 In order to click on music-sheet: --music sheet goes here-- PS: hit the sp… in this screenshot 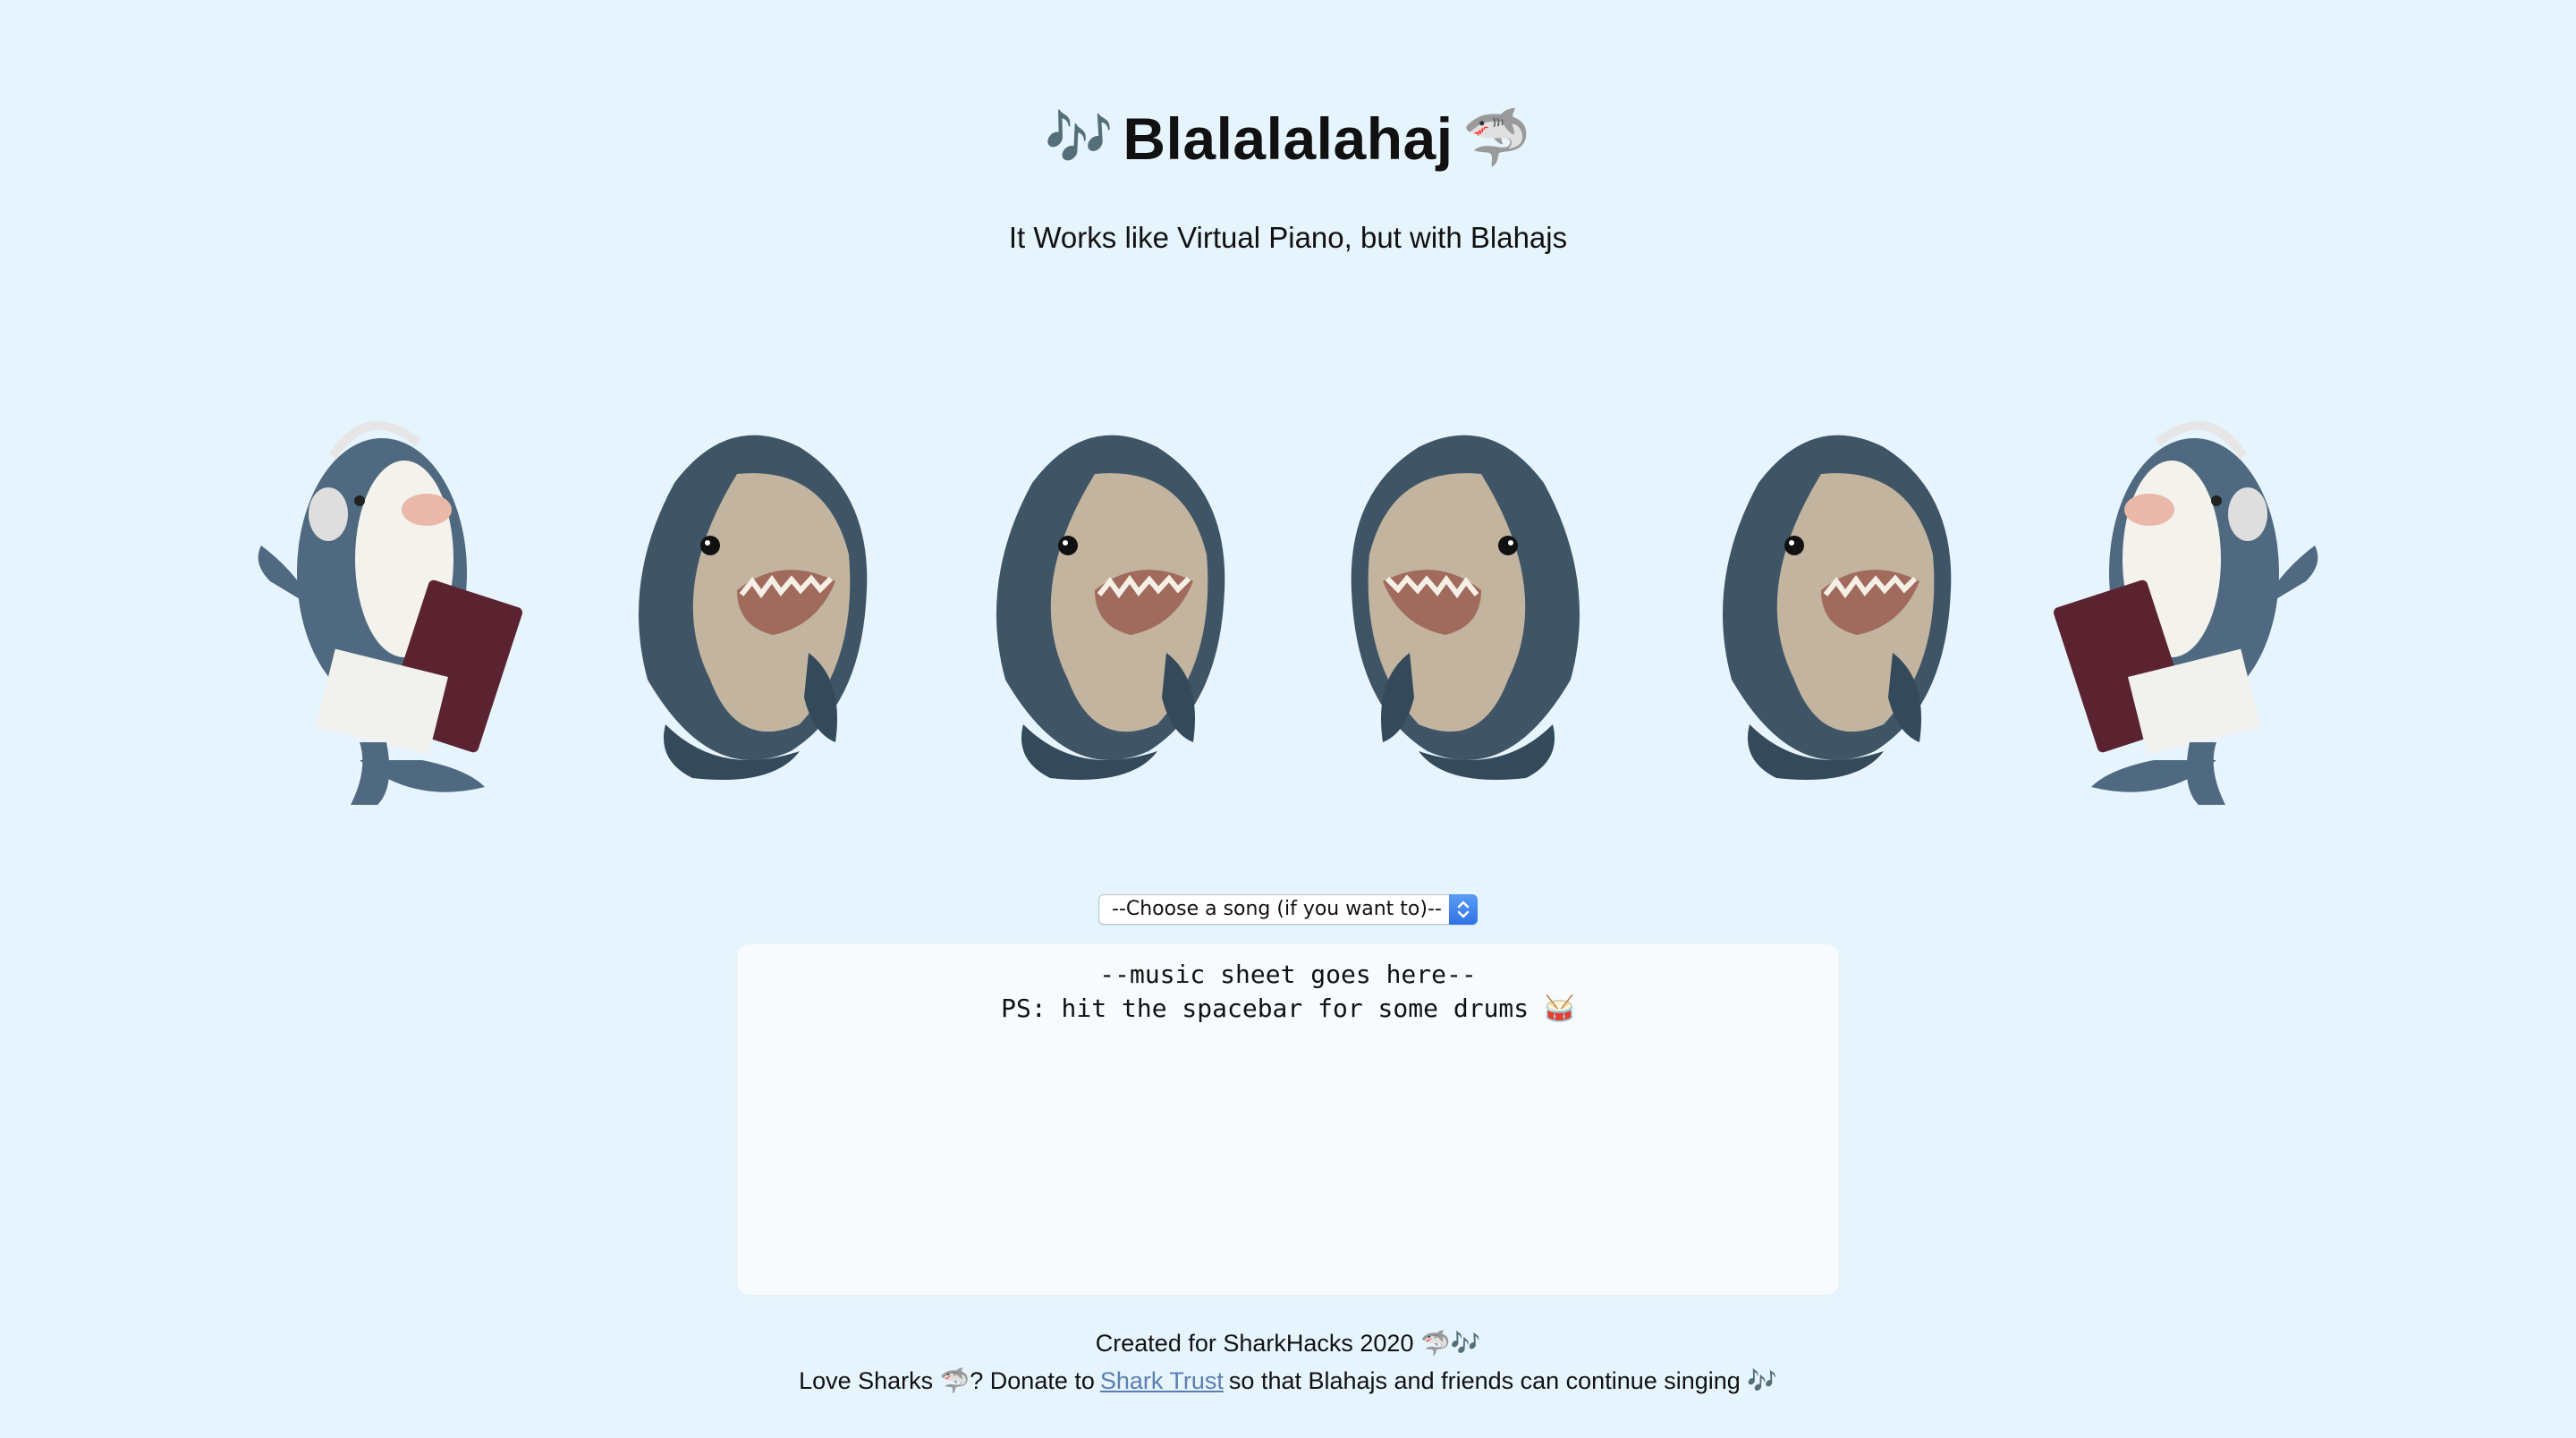, I will do `click(1288, 1119)`.